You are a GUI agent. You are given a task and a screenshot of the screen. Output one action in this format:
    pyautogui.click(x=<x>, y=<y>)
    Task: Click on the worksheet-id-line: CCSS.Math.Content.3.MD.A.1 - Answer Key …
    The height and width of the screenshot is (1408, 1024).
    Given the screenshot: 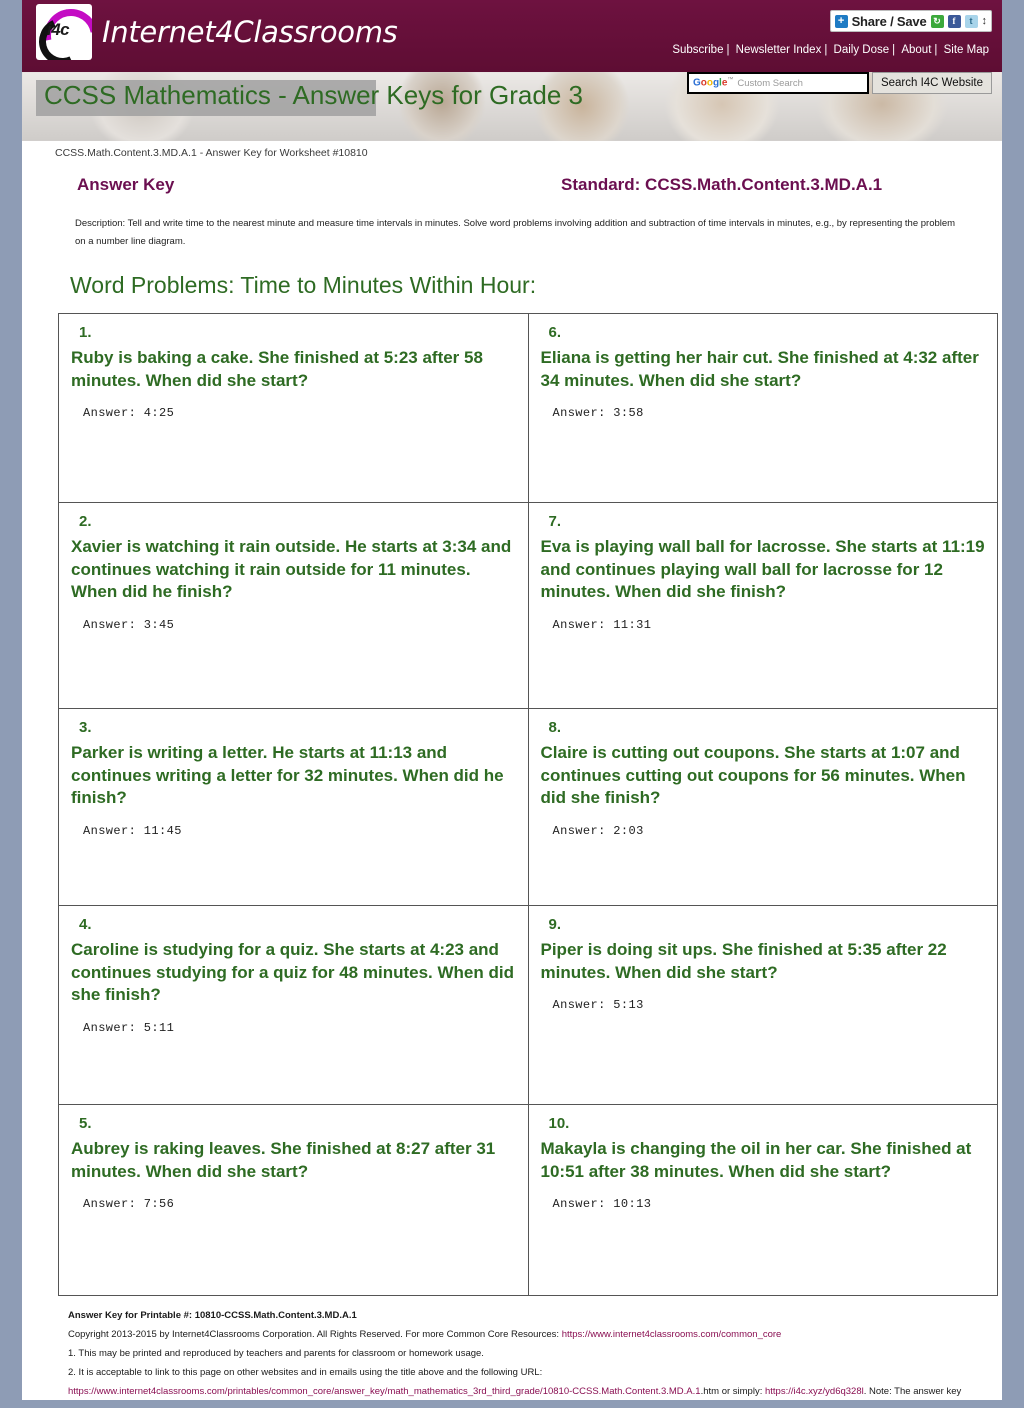 What is the action you would take?
    pyautogui.click(x=211, y=153)
    